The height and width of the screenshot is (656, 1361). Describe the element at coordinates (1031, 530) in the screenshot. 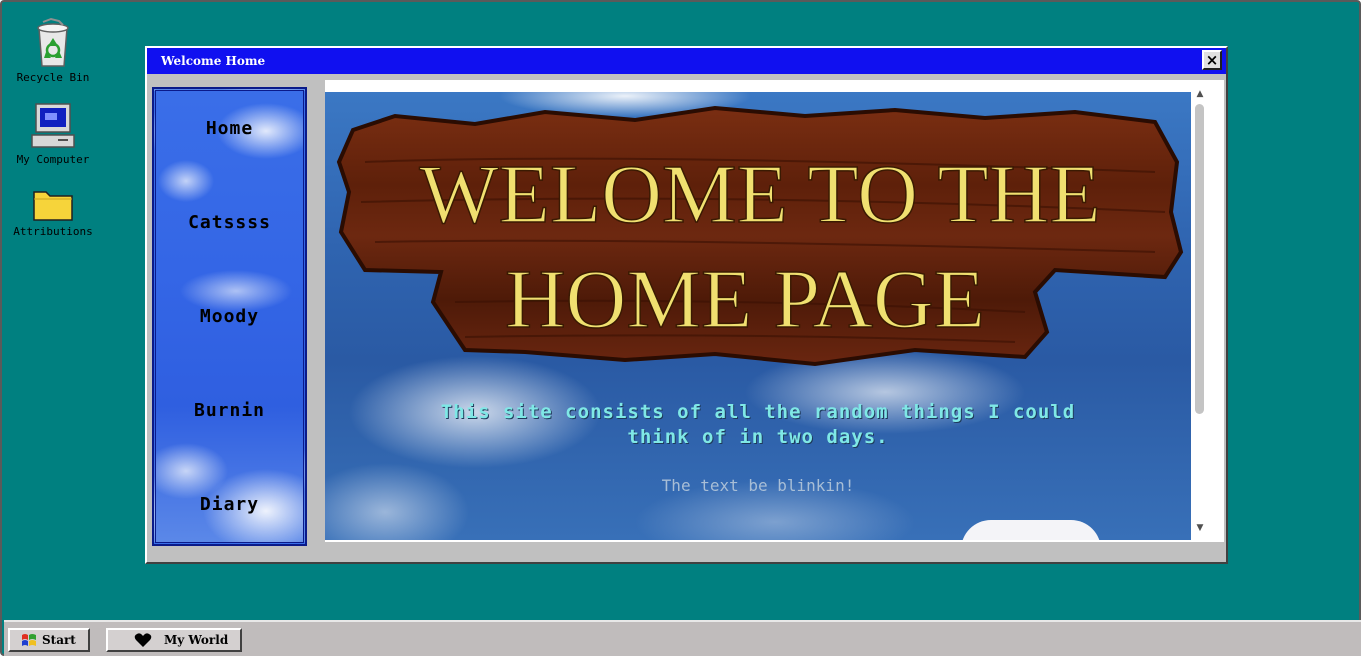

I see `cloud-decoration` at that location.